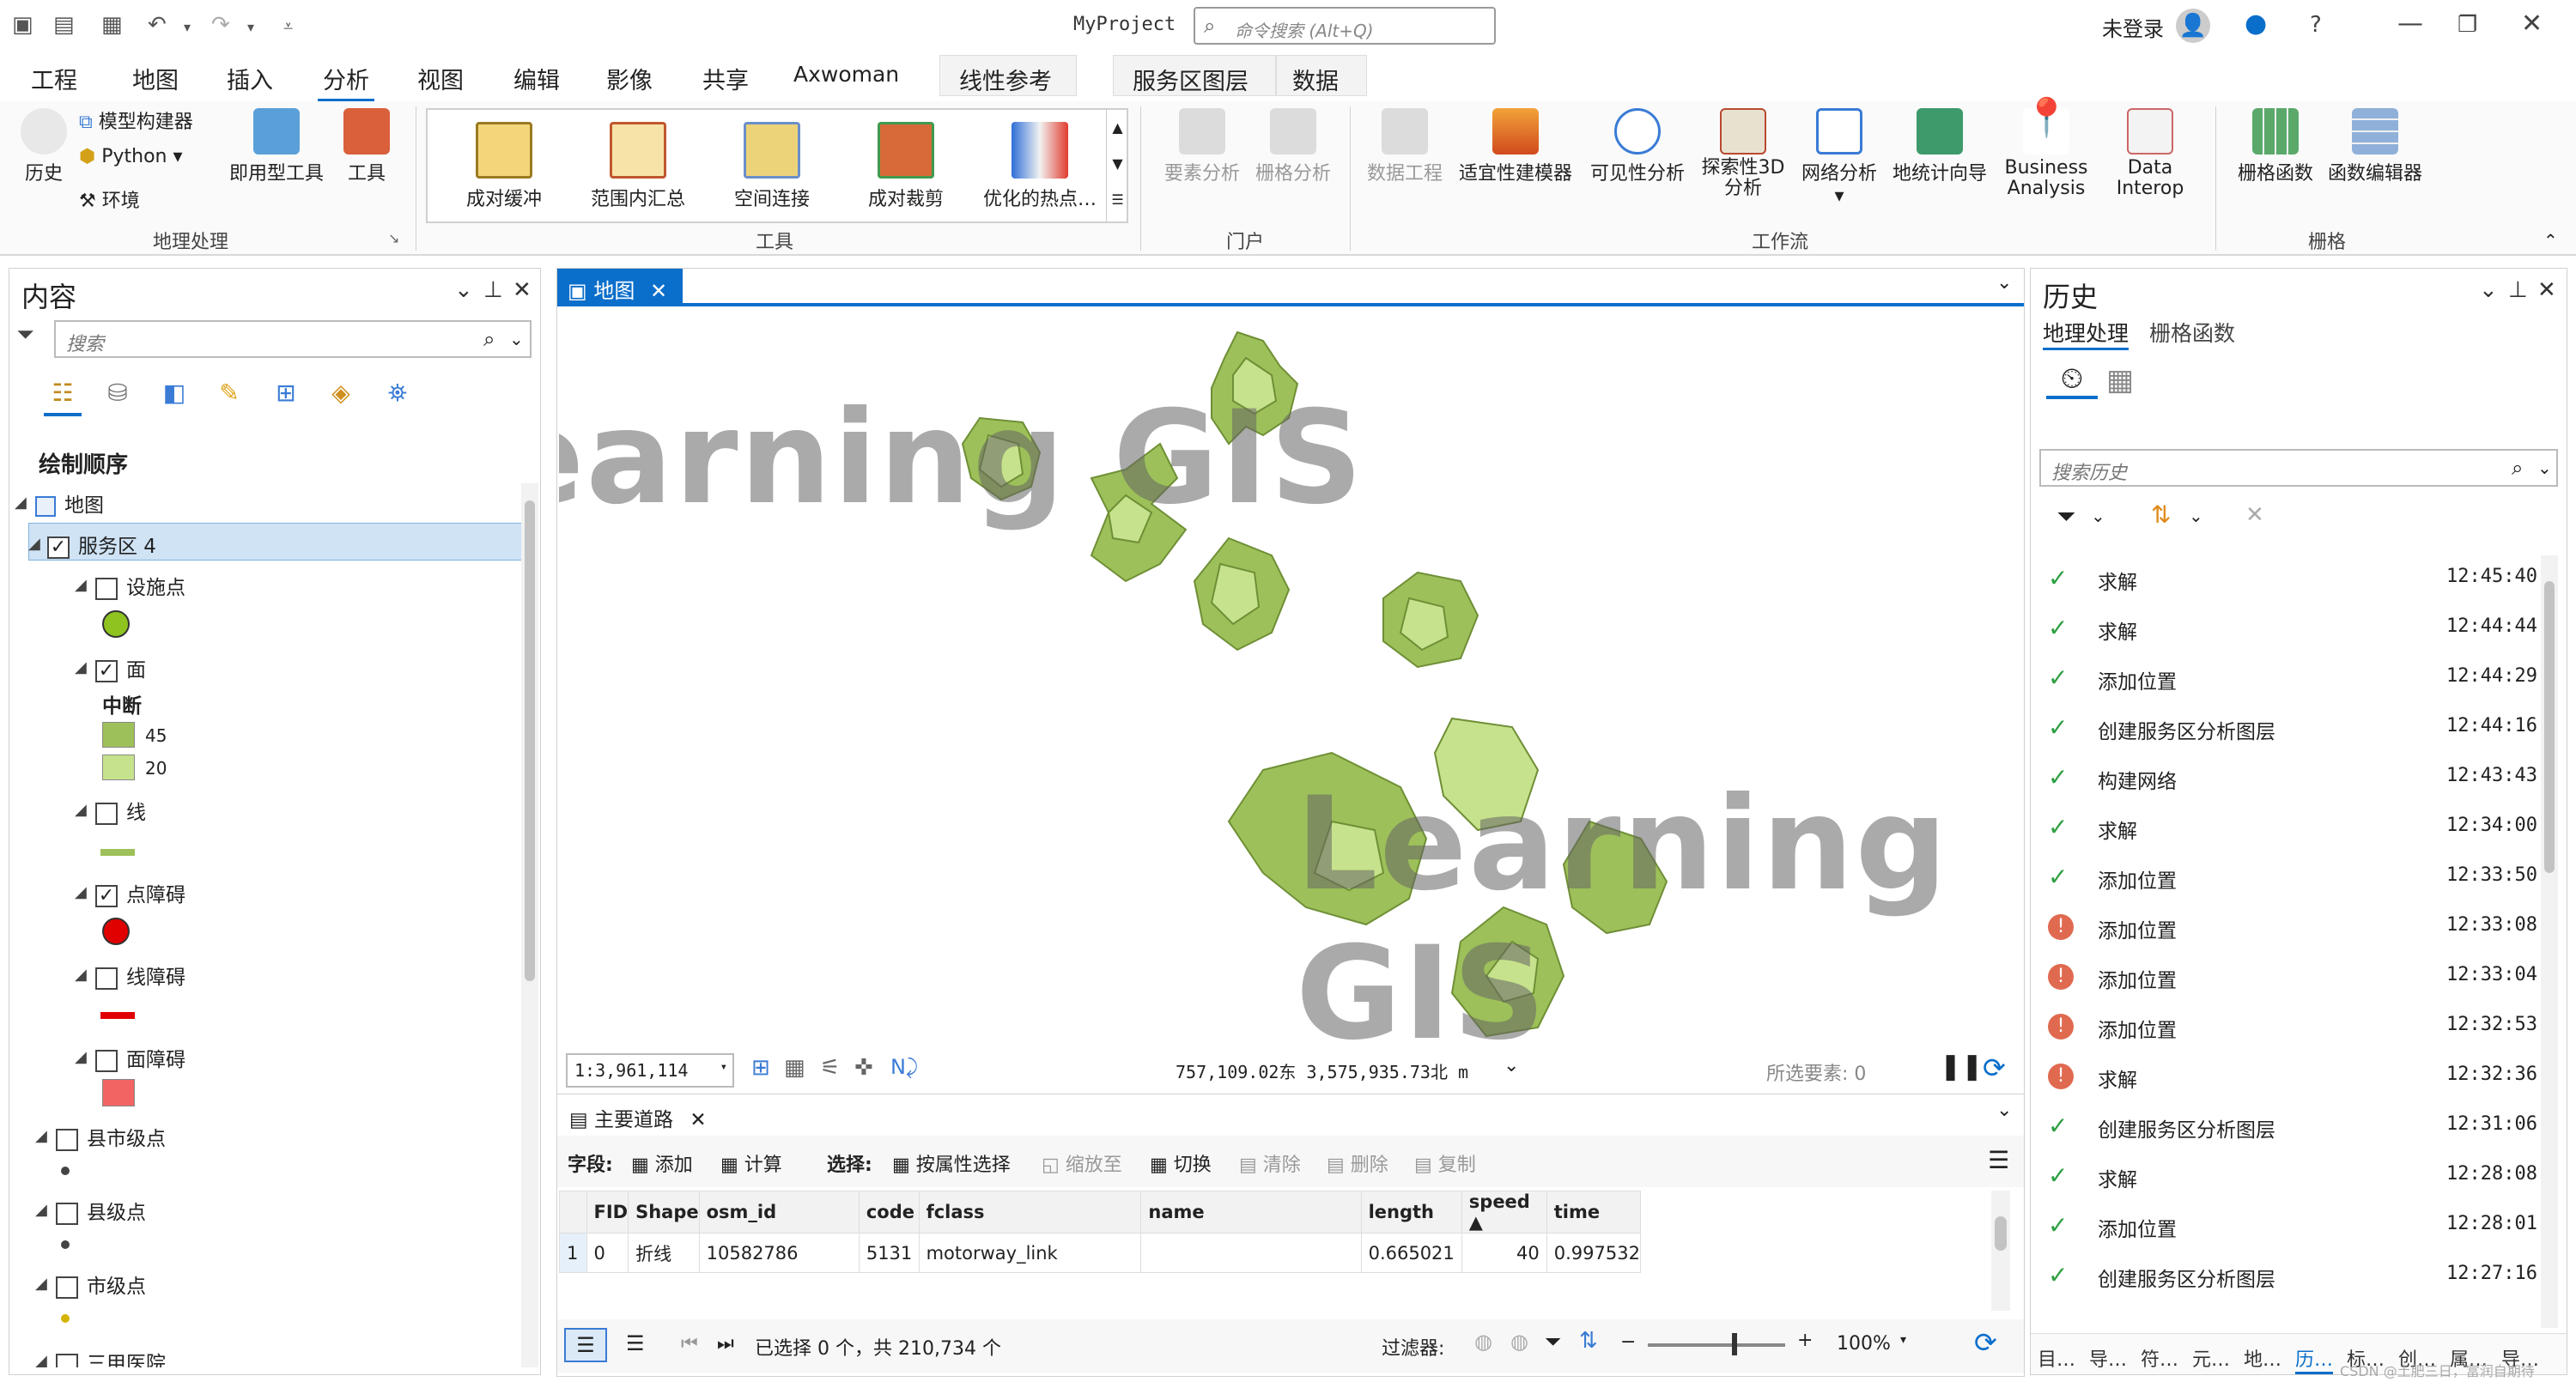 The height and width of the screenshot is (1382, 2576). Describe the element at coordinates (772, 166) in the screenshot. I see `spatial-join-tool: 空间连接` at that location.